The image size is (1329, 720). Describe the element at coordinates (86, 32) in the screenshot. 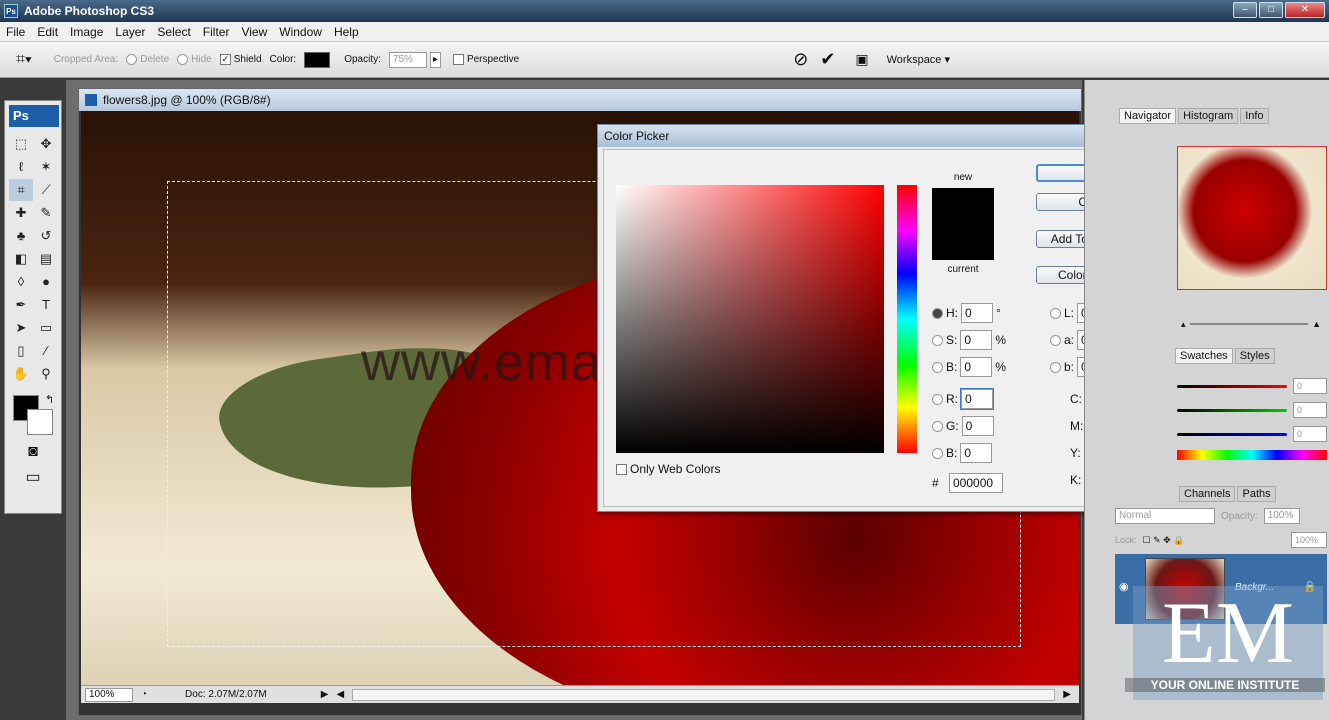

I see `menu-image: Image` at that location.